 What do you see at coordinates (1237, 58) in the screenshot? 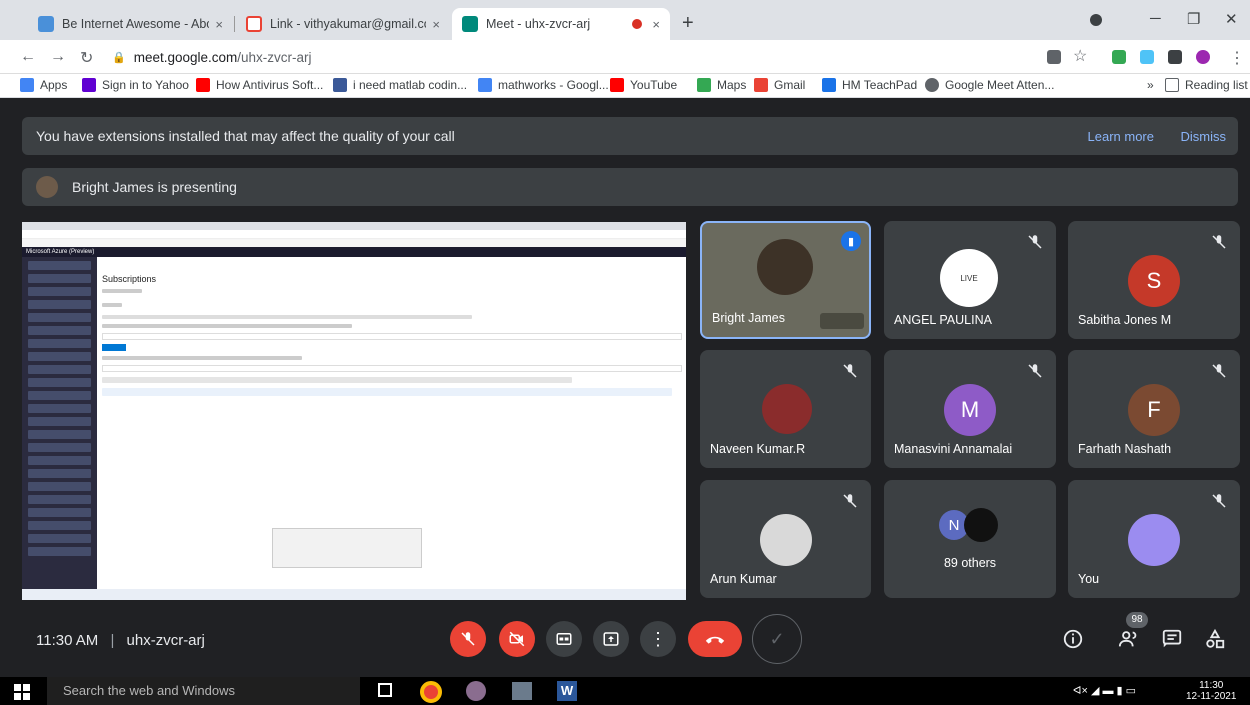
I see `menu-icon: ⋮` at bounding box center [1237, 58].